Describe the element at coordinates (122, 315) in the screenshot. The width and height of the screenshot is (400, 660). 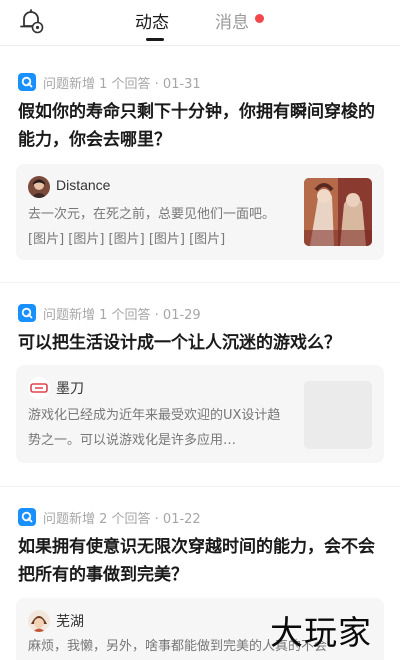
I see `meta-text: 问题新增 1 个回答 · 01-29` at that location.